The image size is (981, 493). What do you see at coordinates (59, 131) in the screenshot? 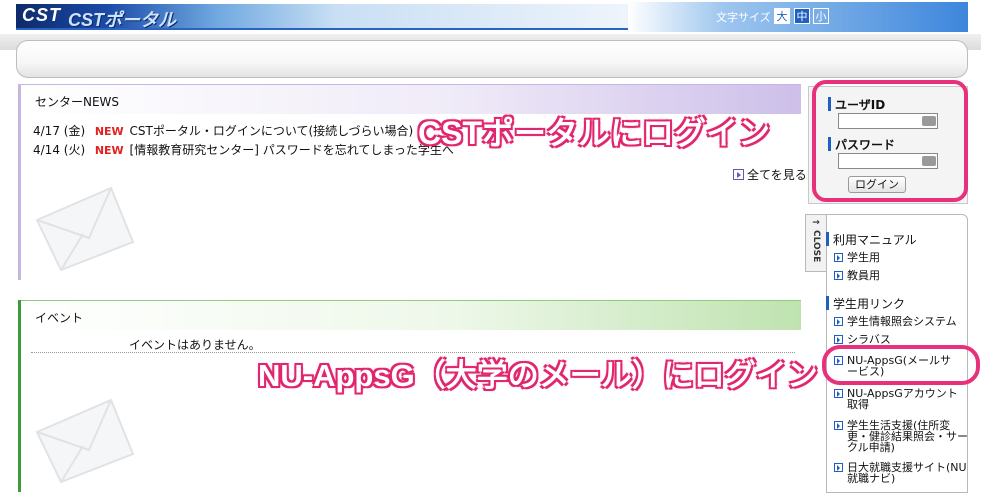
I see `news-date: 4/17 (金)` at bounding box center [59, 131].